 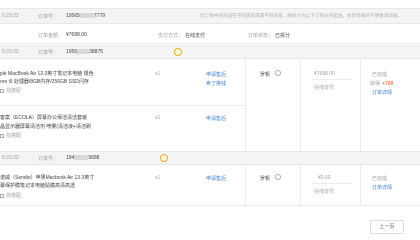 What do you see at coordinates (210, 52) in the screenshot?
I see `sub-order-1-header` at bounding box center [210, 52].